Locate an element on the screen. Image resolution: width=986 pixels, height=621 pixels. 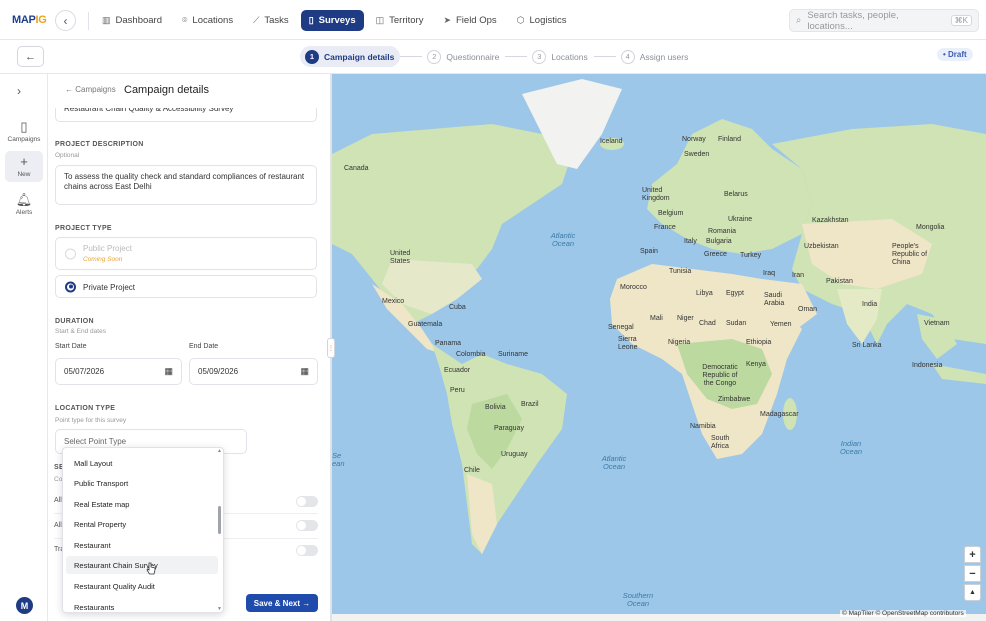
search-icon: ⌕ is located at coordinates (799, 20).